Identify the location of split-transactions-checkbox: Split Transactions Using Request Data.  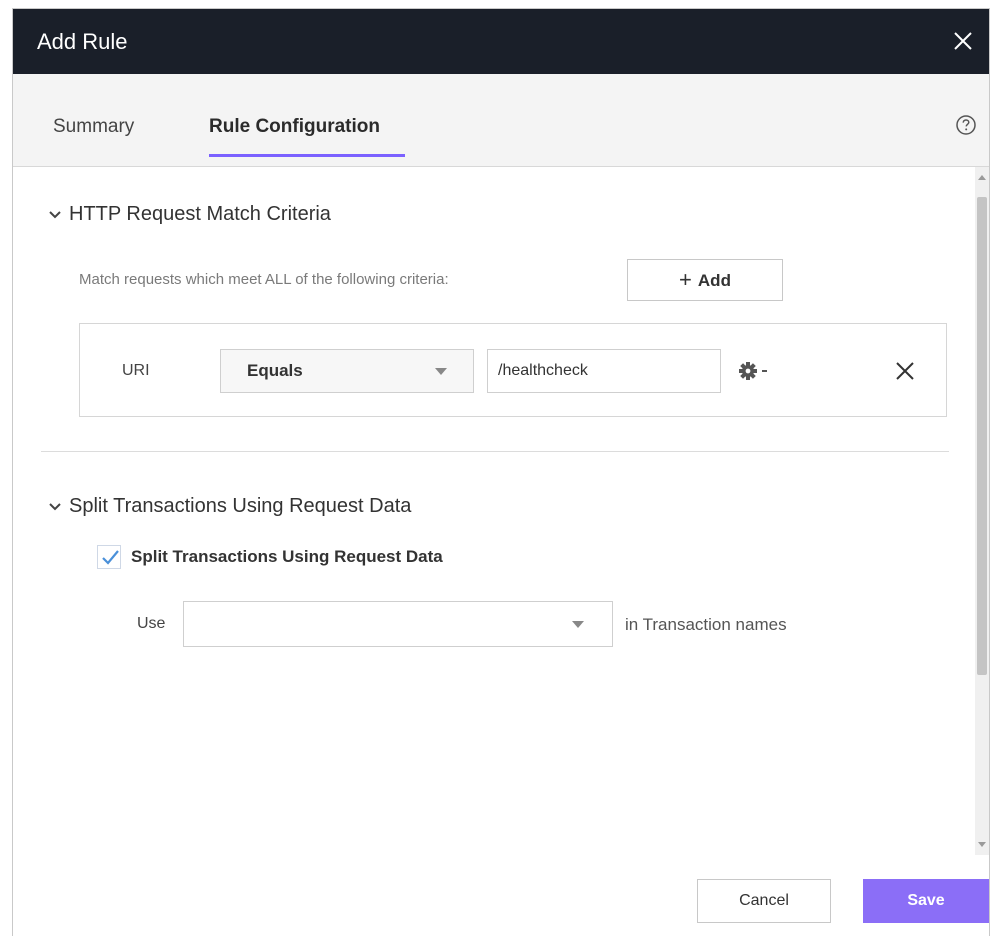
(270, 557).